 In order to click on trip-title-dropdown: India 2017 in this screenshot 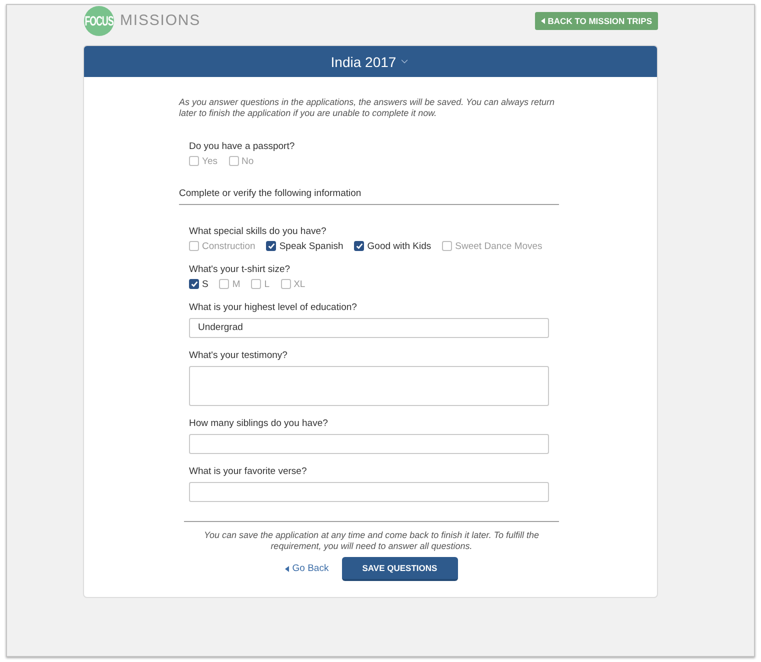, I will do `click(370, 62)`.